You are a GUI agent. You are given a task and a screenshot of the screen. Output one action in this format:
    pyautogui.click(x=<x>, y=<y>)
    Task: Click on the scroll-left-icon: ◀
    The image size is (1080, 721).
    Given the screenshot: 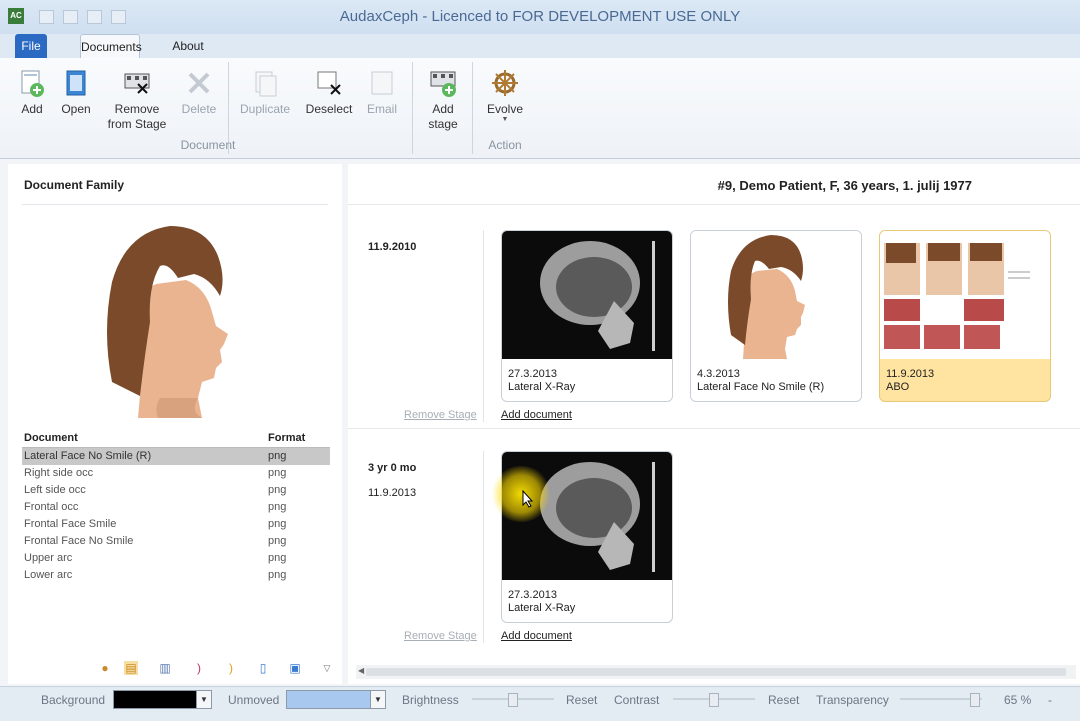 What is the action you would take?
    pyautogui.click(x=361, y=670)
    